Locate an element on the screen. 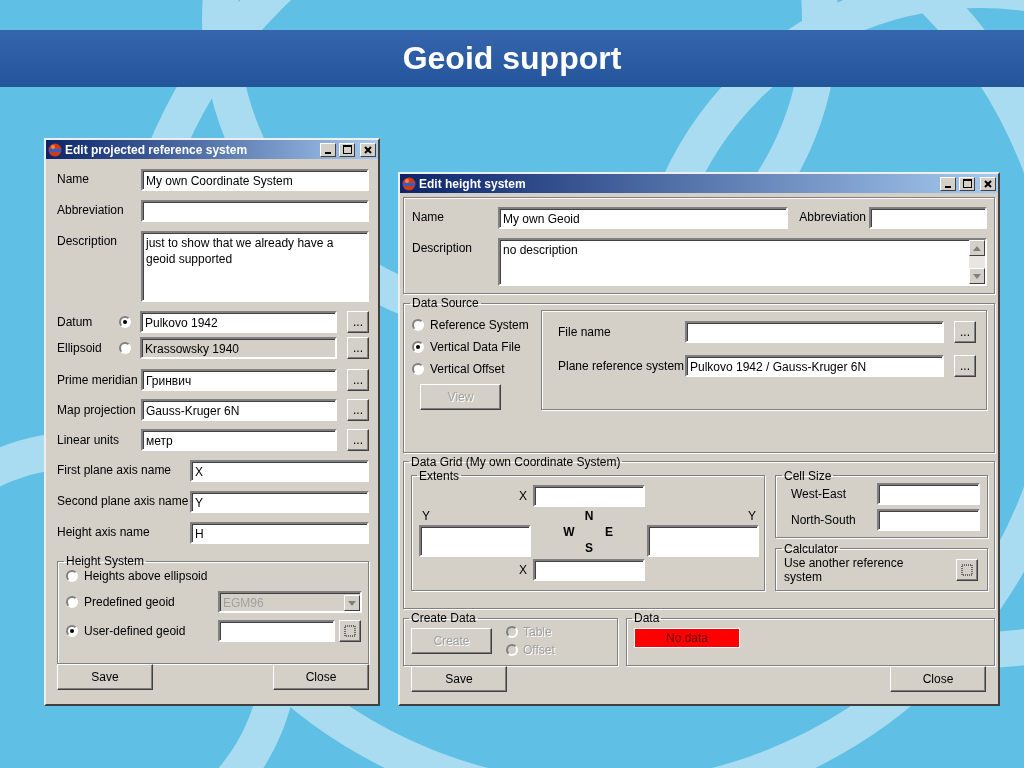 The height and width of the screenshot is (768, 1024). status-indicator: No data is located at coordinates (687, 638).